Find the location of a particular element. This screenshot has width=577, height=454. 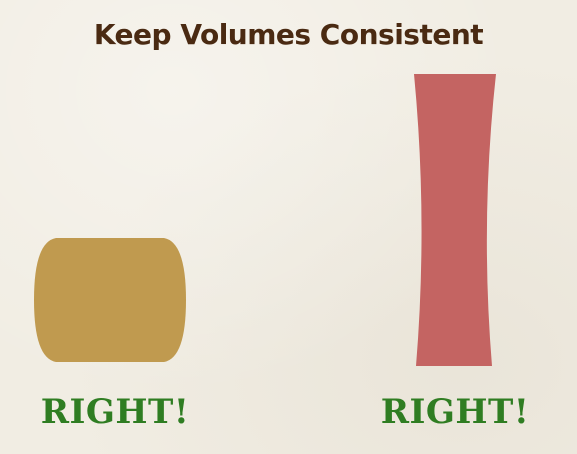

stretched-shape-body is located at coordinates (455, 220).